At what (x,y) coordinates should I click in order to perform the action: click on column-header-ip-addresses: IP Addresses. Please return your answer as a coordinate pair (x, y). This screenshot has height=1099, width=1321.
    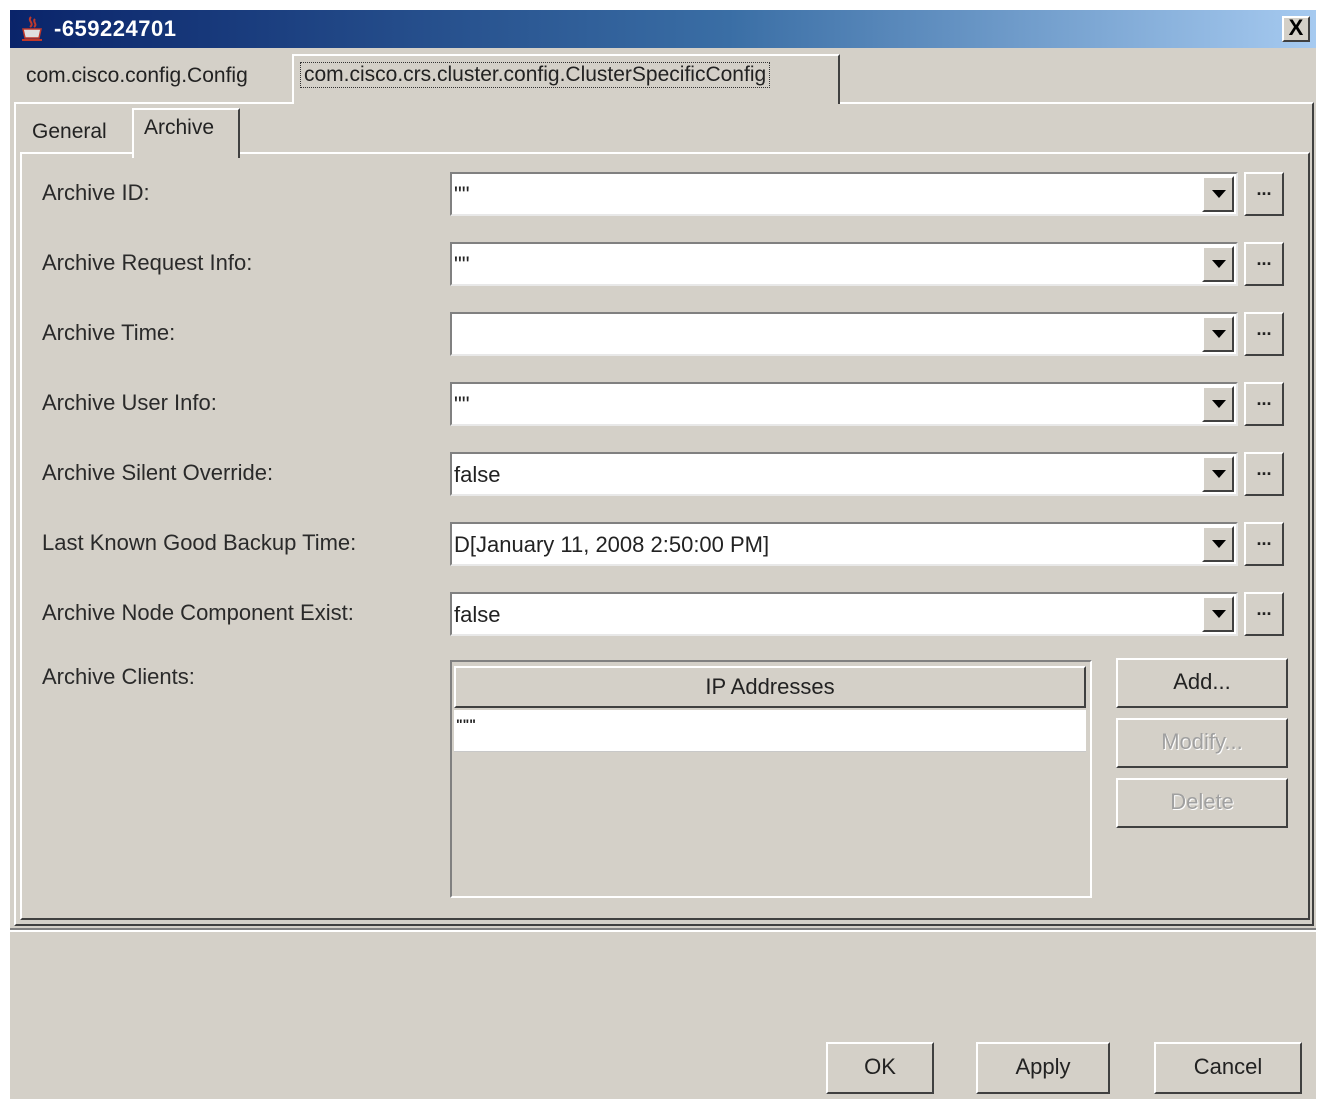
    Looking at the image, I should click on (770, 687).